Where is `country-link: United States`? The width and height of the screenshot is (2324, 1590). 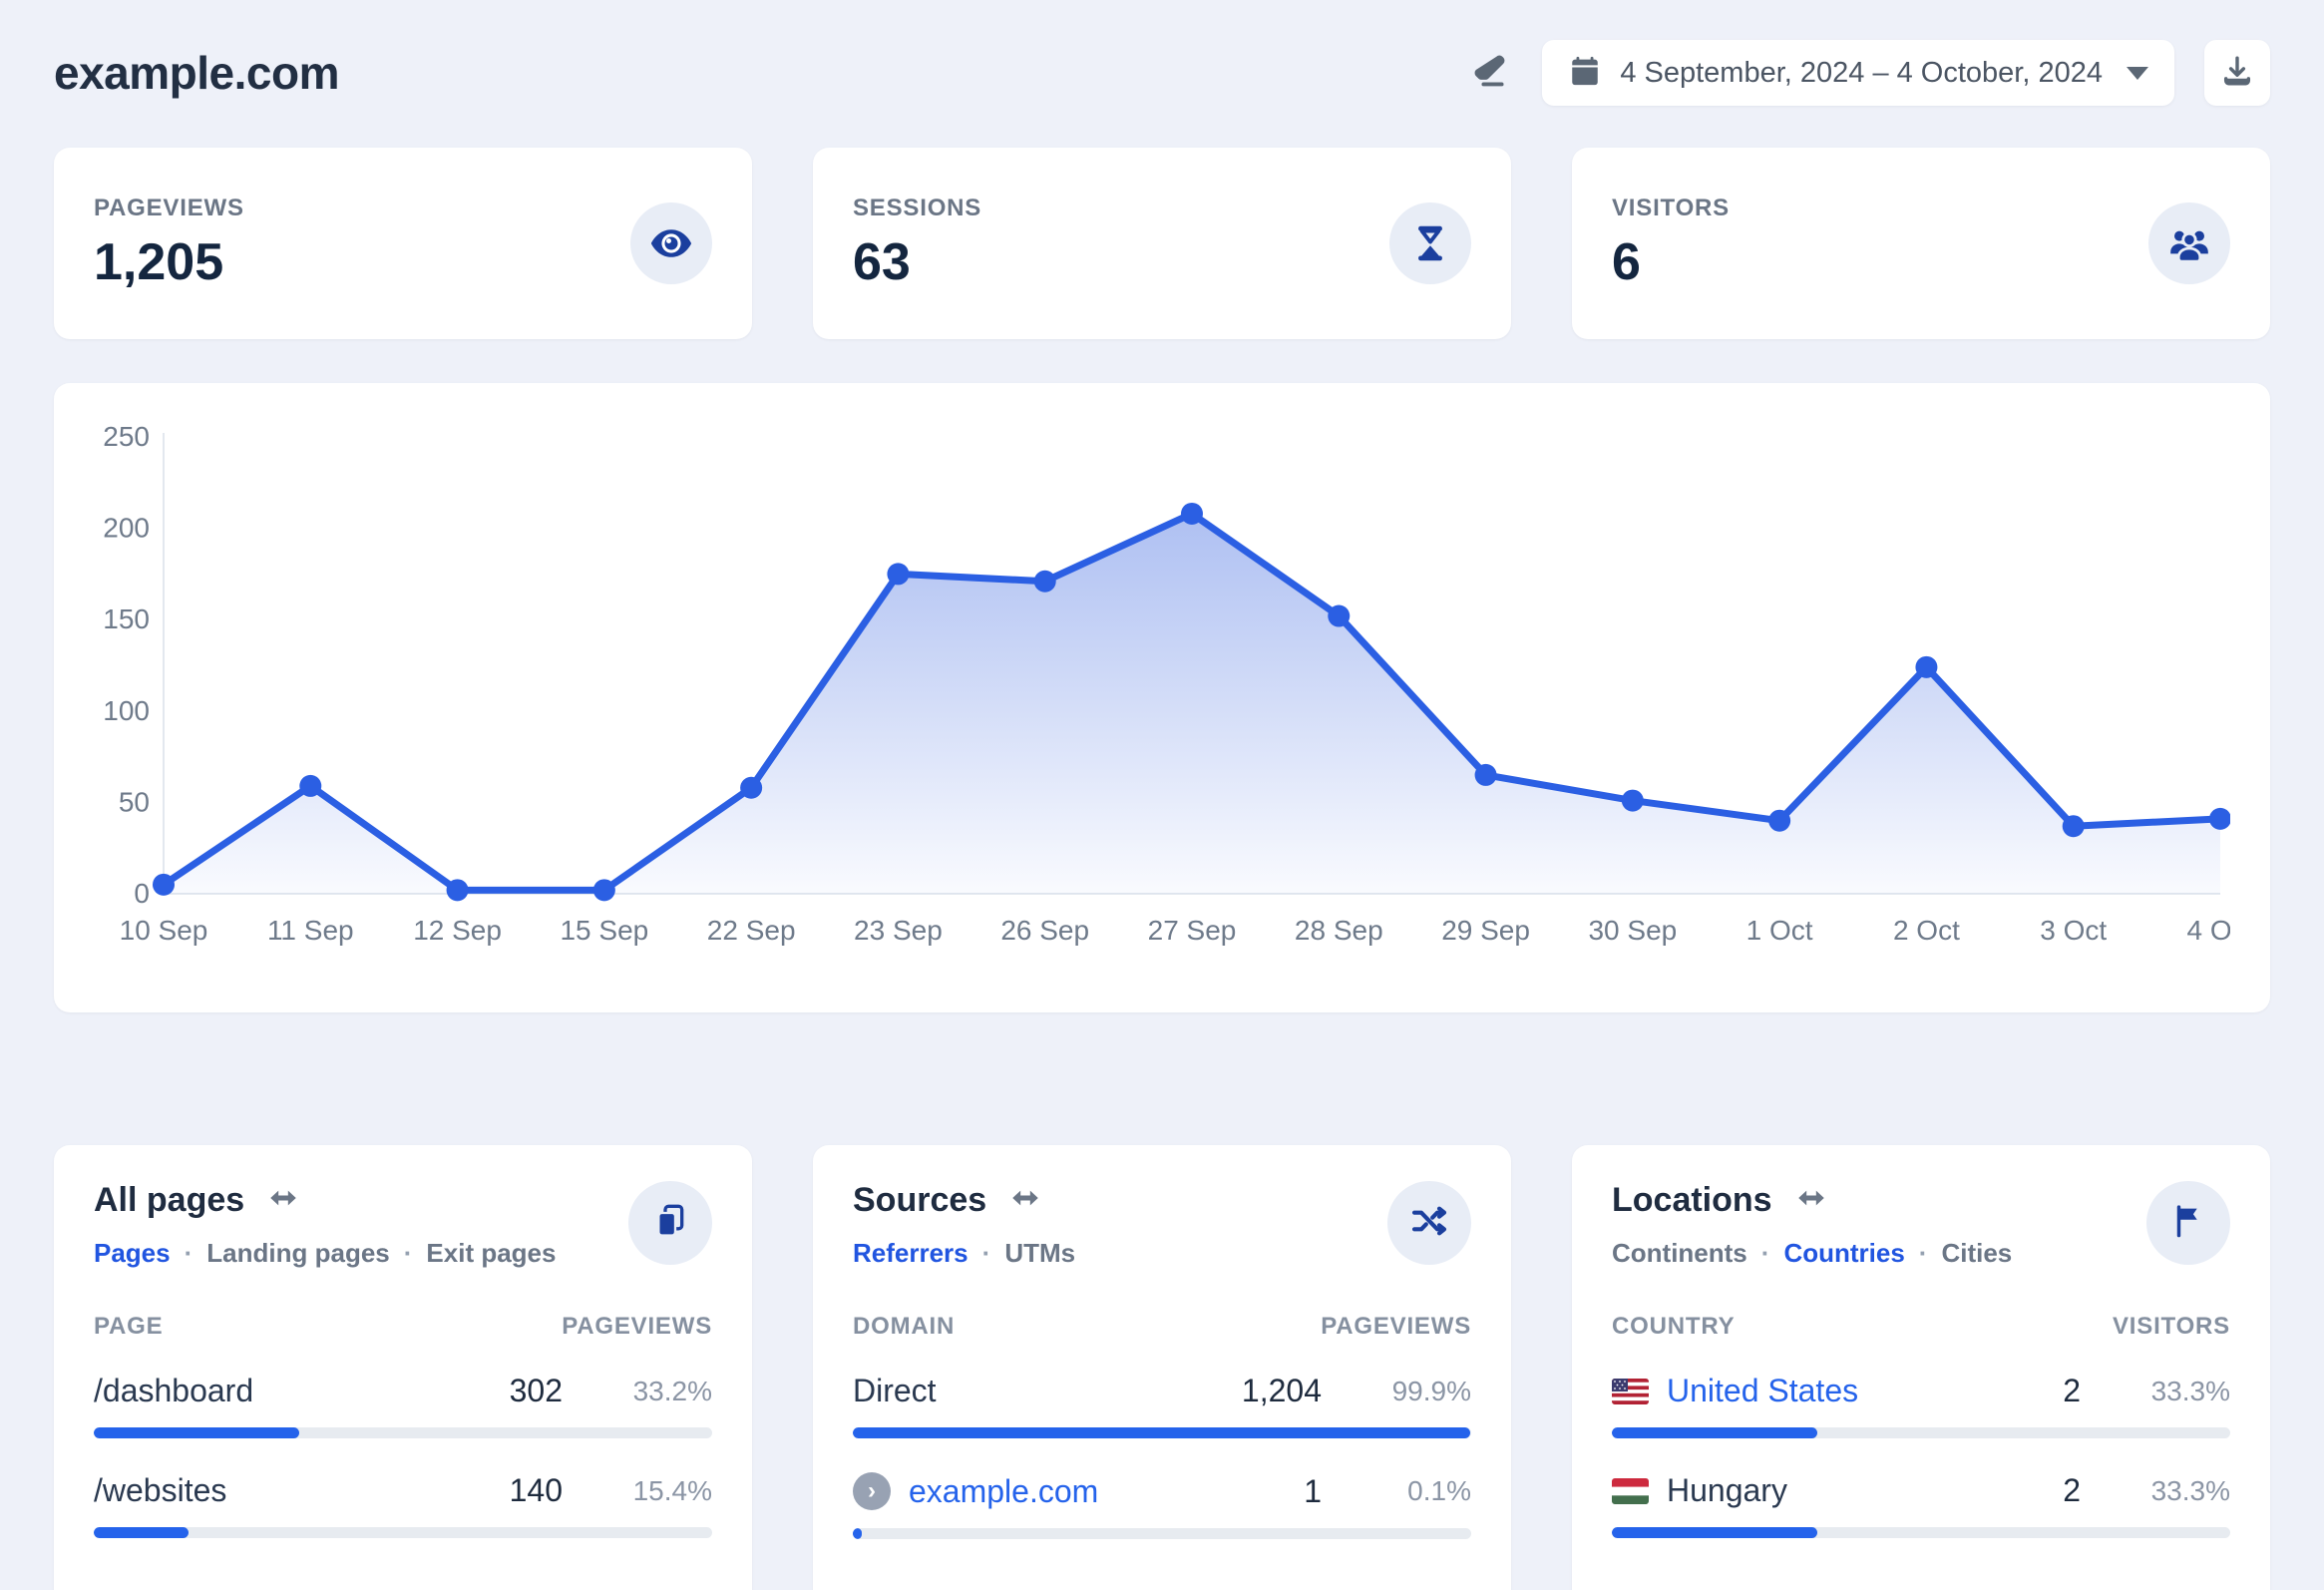
country-link: United States is located at coordinates (1771, 1391).